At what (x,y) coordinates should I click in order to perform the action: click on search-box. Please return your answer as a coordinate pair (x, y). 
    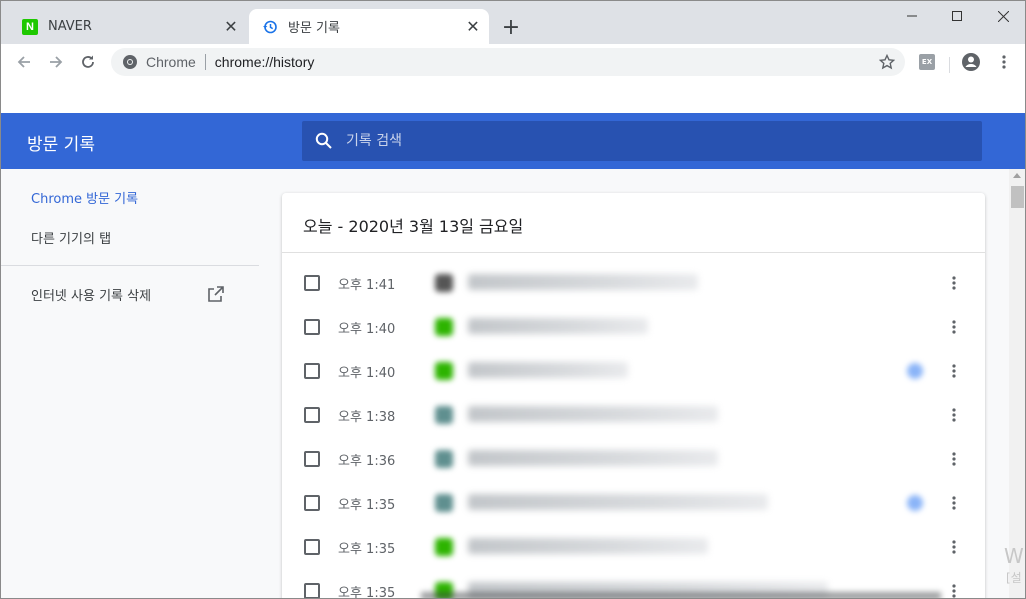
    Looking at the image, I should click on (642, 141).